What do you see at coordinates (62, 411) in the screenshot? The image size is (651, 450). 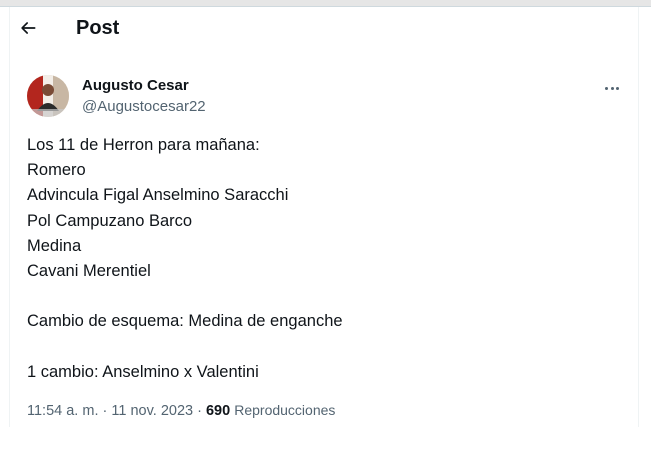 I see `post-time: 11:54 a. m.` at bounding box center [62, 411].